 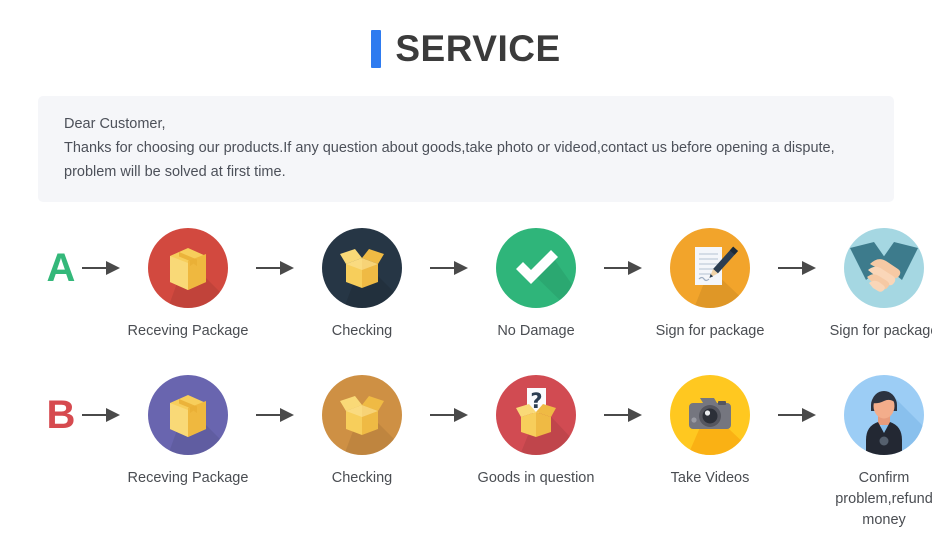 What do you see at coordinates (175, 172) in the screenshot?
I see `notice-line-closing: problem will be solved at first time.` at bounding box center [175, 172].